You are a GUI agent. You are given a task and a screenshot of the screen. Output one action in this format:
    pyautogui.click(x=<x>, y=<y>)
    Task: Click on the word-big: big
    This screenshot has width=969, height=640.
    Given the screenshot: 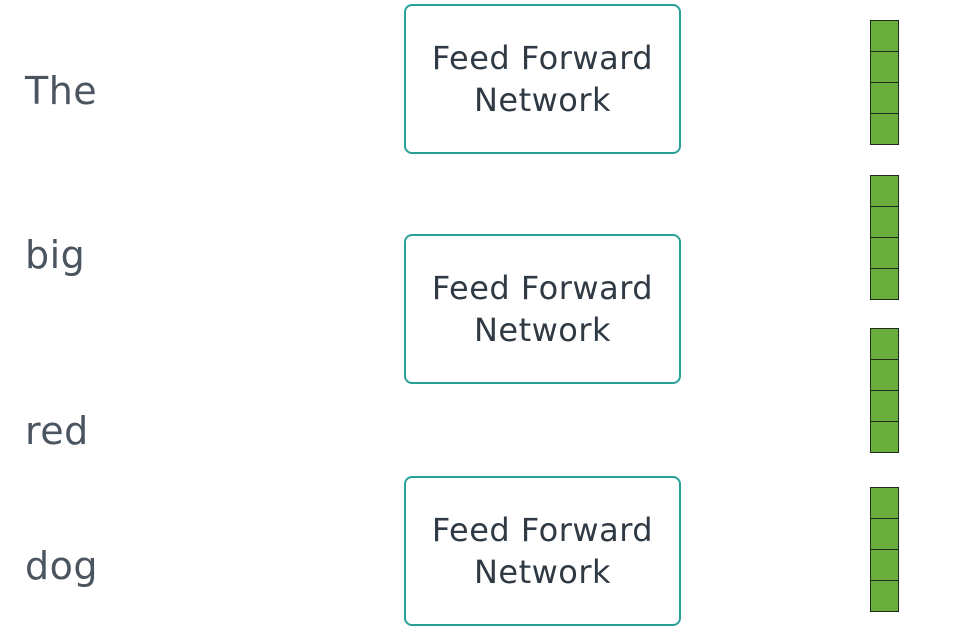 What is the action you would take?
    pyautogui.click(x=55, y=255)
    